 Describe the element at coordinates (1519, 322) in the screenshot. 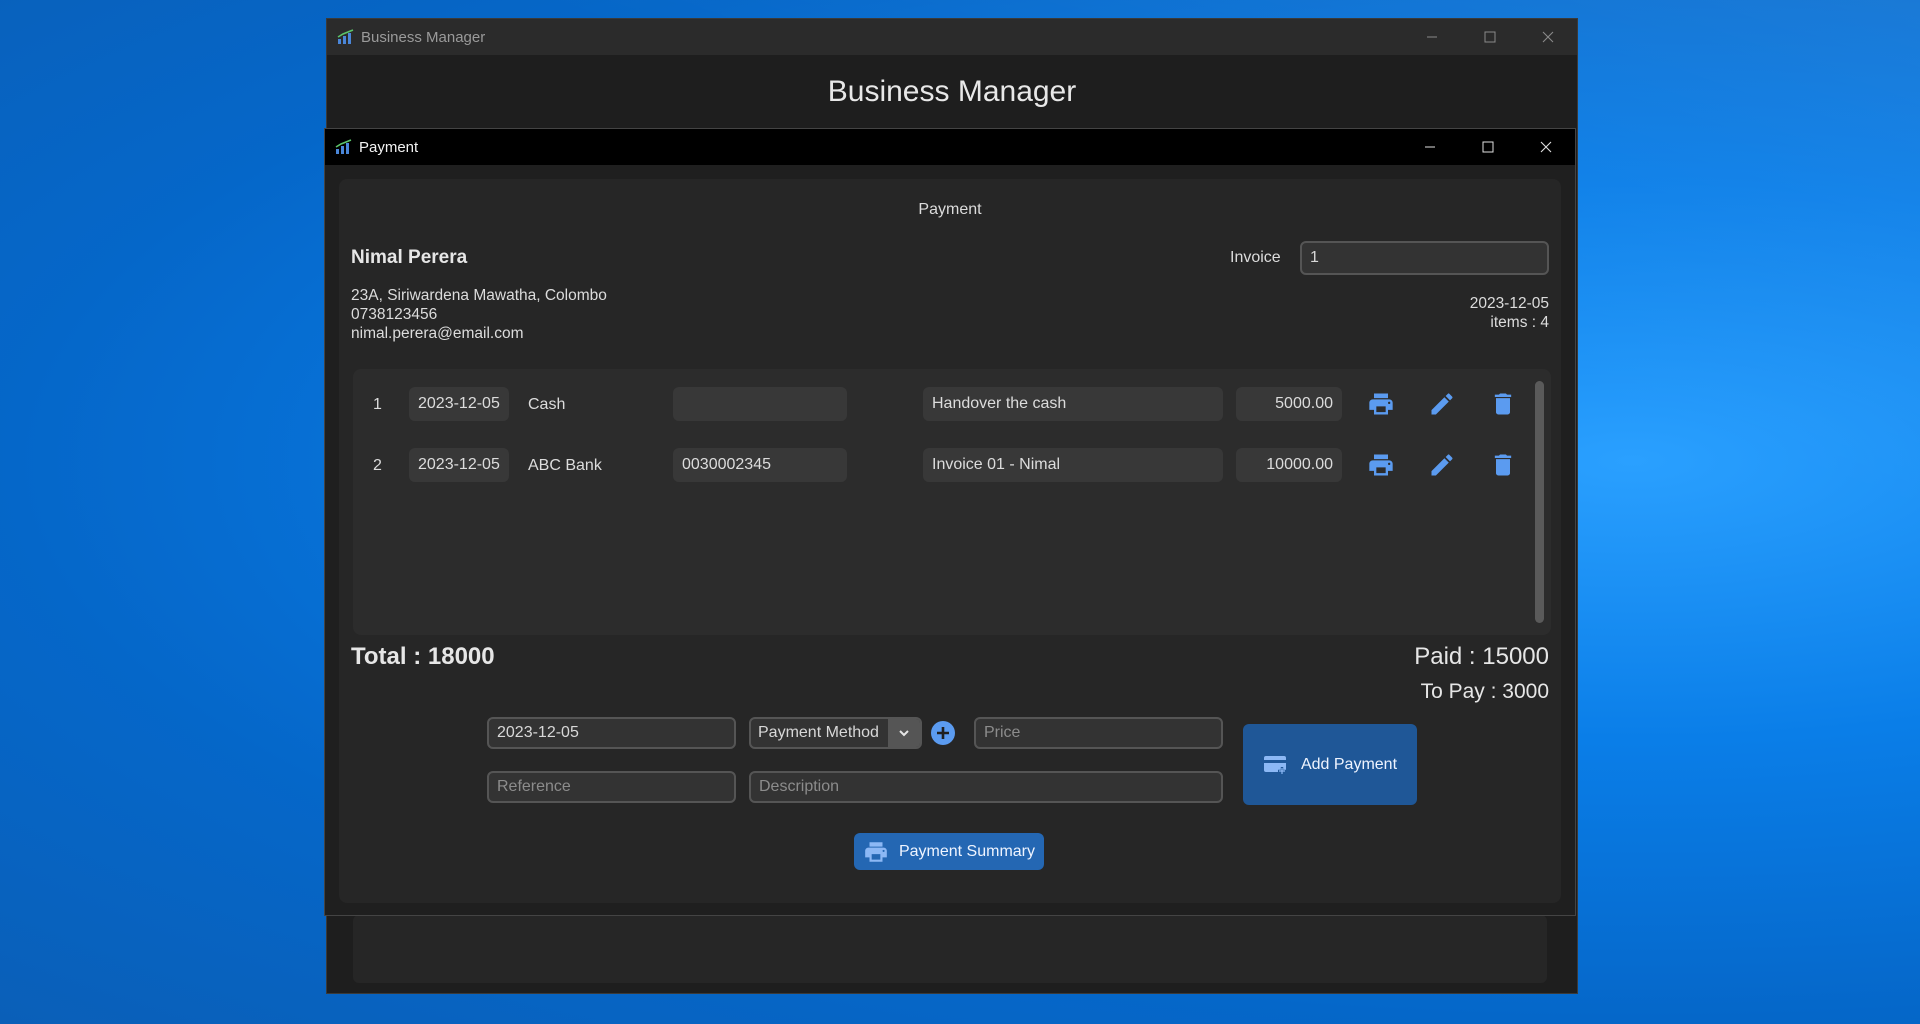

I see `items-count: items : 4` at that location.